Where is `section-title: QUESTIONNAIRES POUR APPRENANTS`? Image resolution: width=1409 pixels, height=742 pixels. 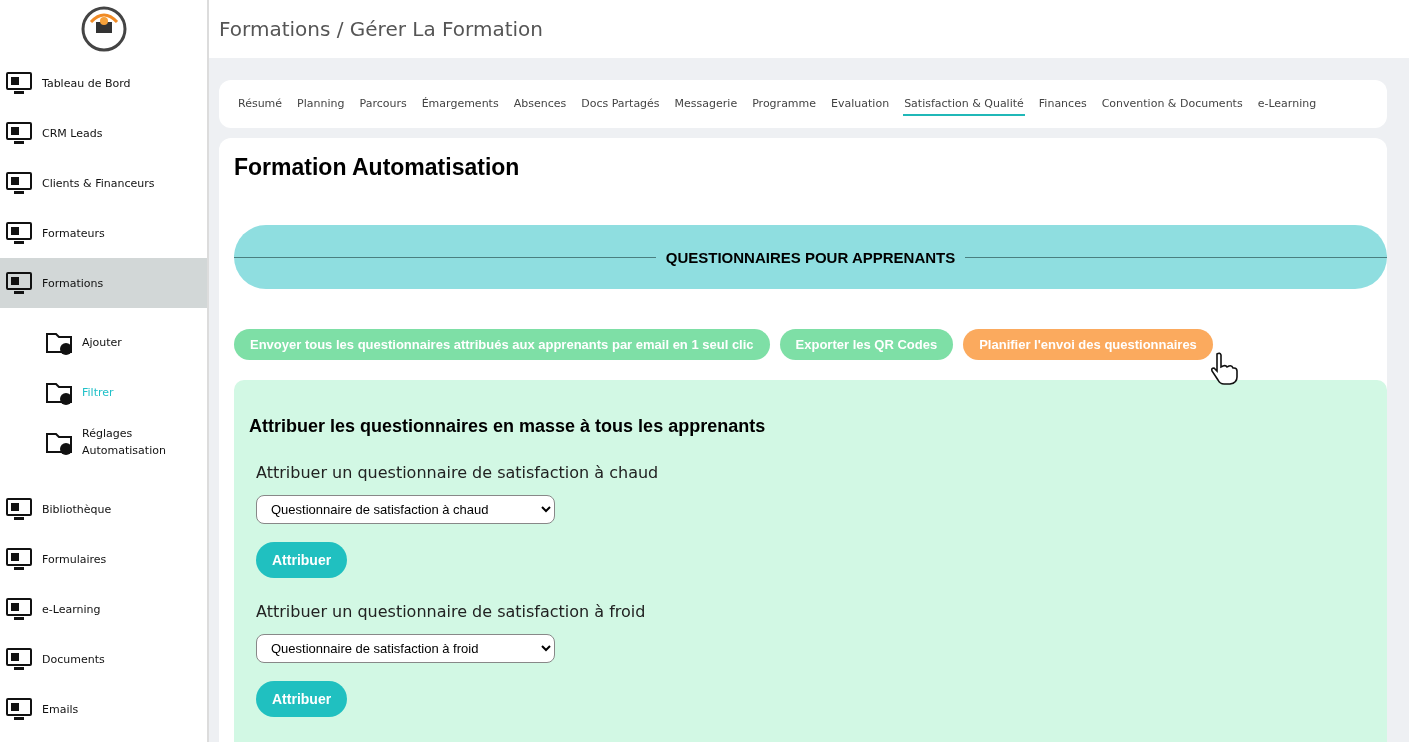
section-title: QUESTIONNAIRES POUR APPRENANTS is located at coordinates (810, 257).